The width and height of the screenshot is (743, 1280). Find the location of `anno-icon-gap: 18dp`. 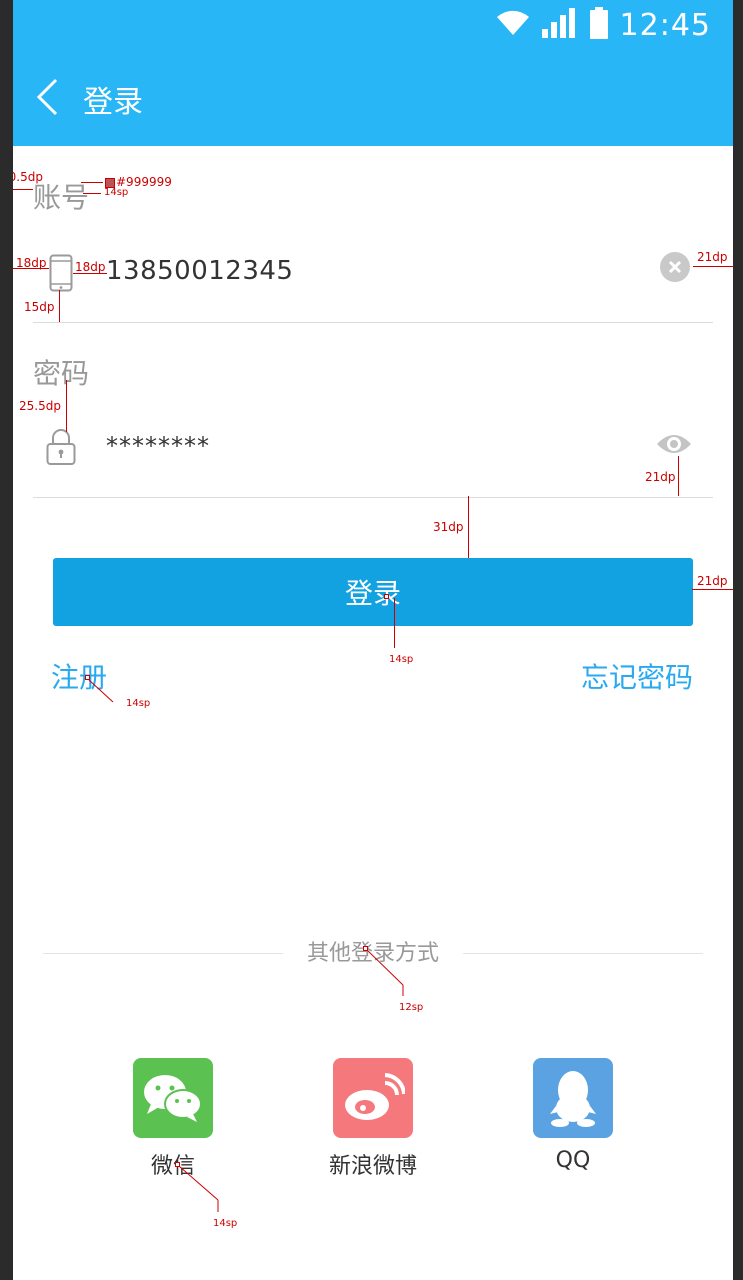

anno-icon-gap: 18dp is located at coordinates (90, 267).